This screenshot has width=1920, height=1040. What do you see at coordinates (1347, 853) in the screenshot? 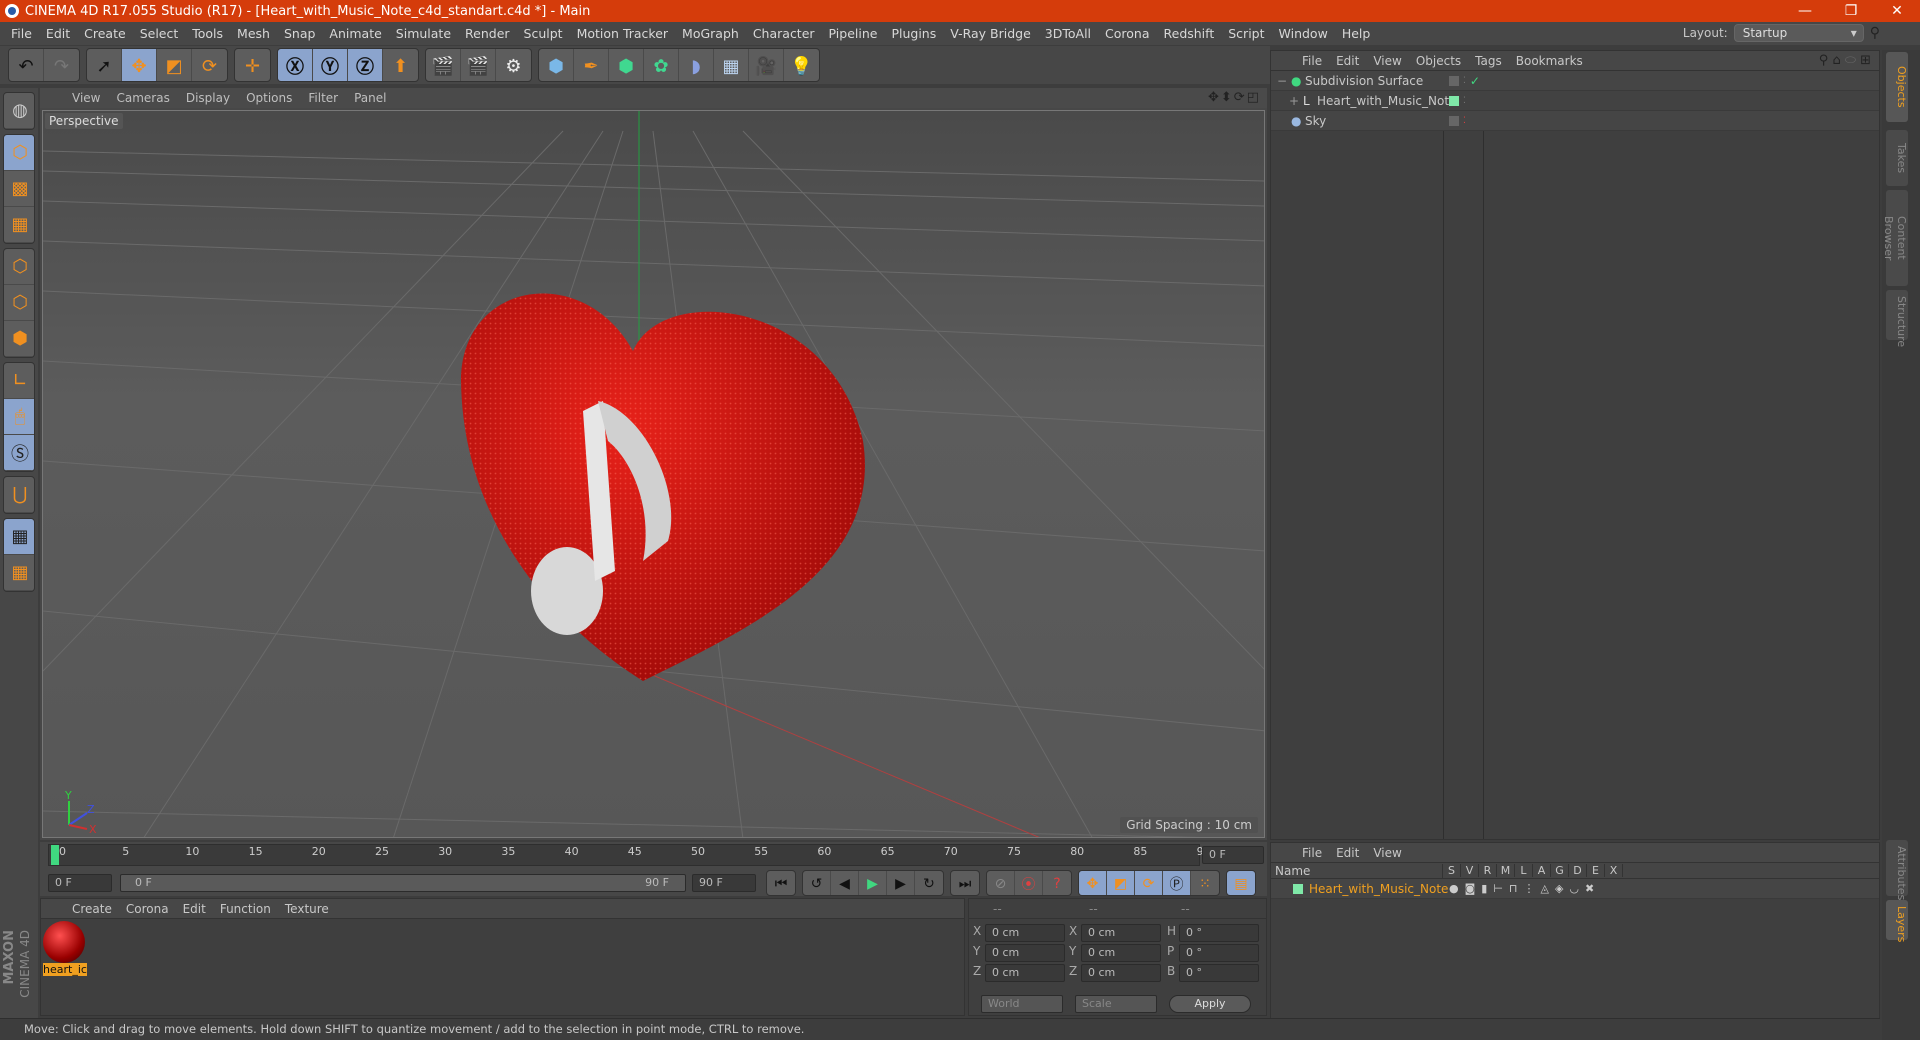
I see `layers-menu-edit: Edit` at bounding box center [1347, 853].